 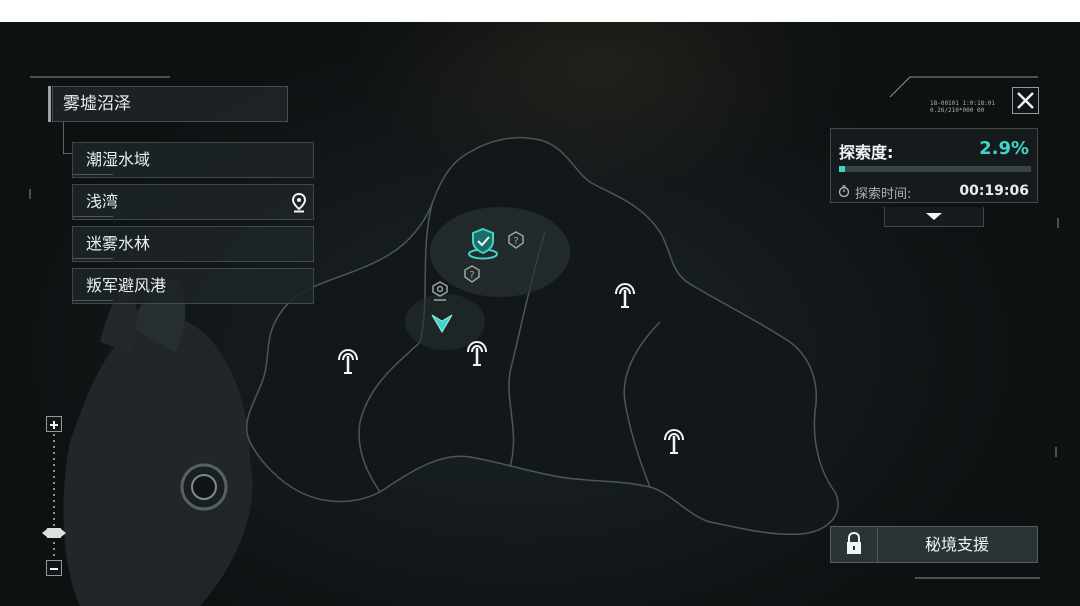 What do you see at coordinates (193, 244) in the screenshot?
I see `subregion-item: 迷雾水林` at bounding box center [193, 244].